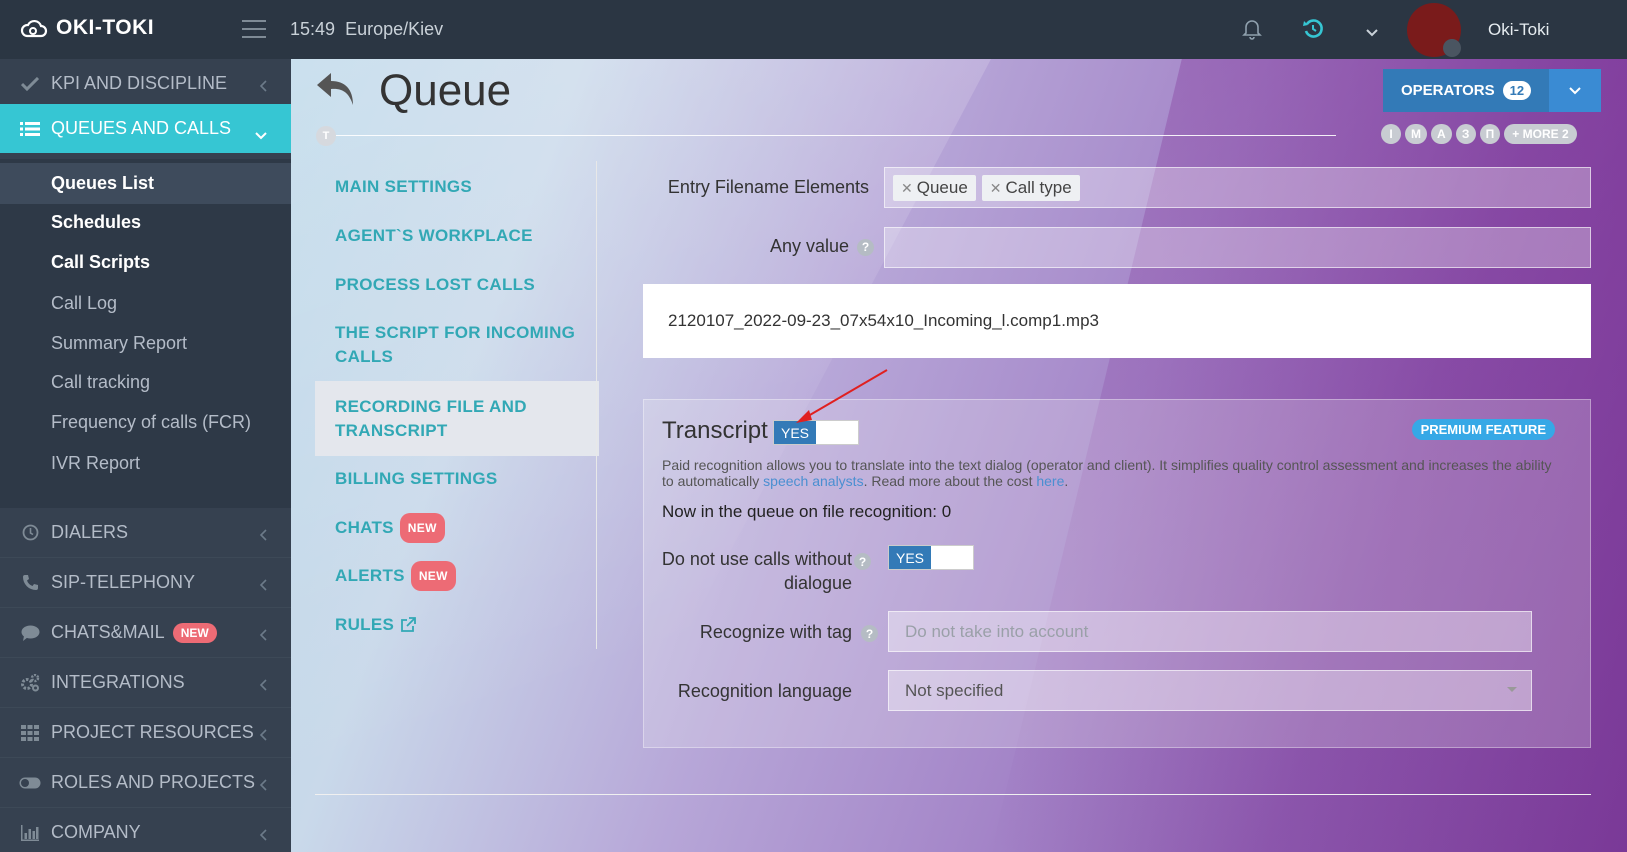 The height and width of the screenshot is (852, 1627). What do you see at coordinates (145, 533) in the screenshot?
I see `sidebar-item-dialers: DIALERS` at bounding box center [145, 533].